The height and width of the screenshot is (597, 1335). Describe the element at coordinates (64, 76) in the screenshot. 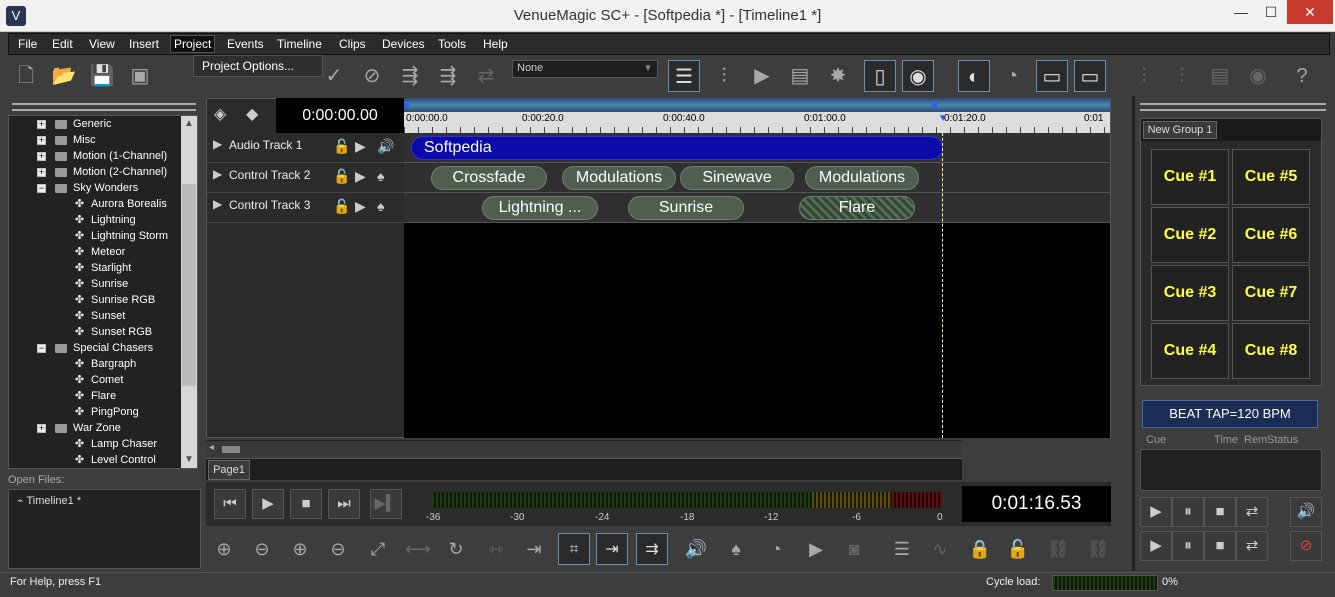

I see `open-folder-icon: 📂` at that location.